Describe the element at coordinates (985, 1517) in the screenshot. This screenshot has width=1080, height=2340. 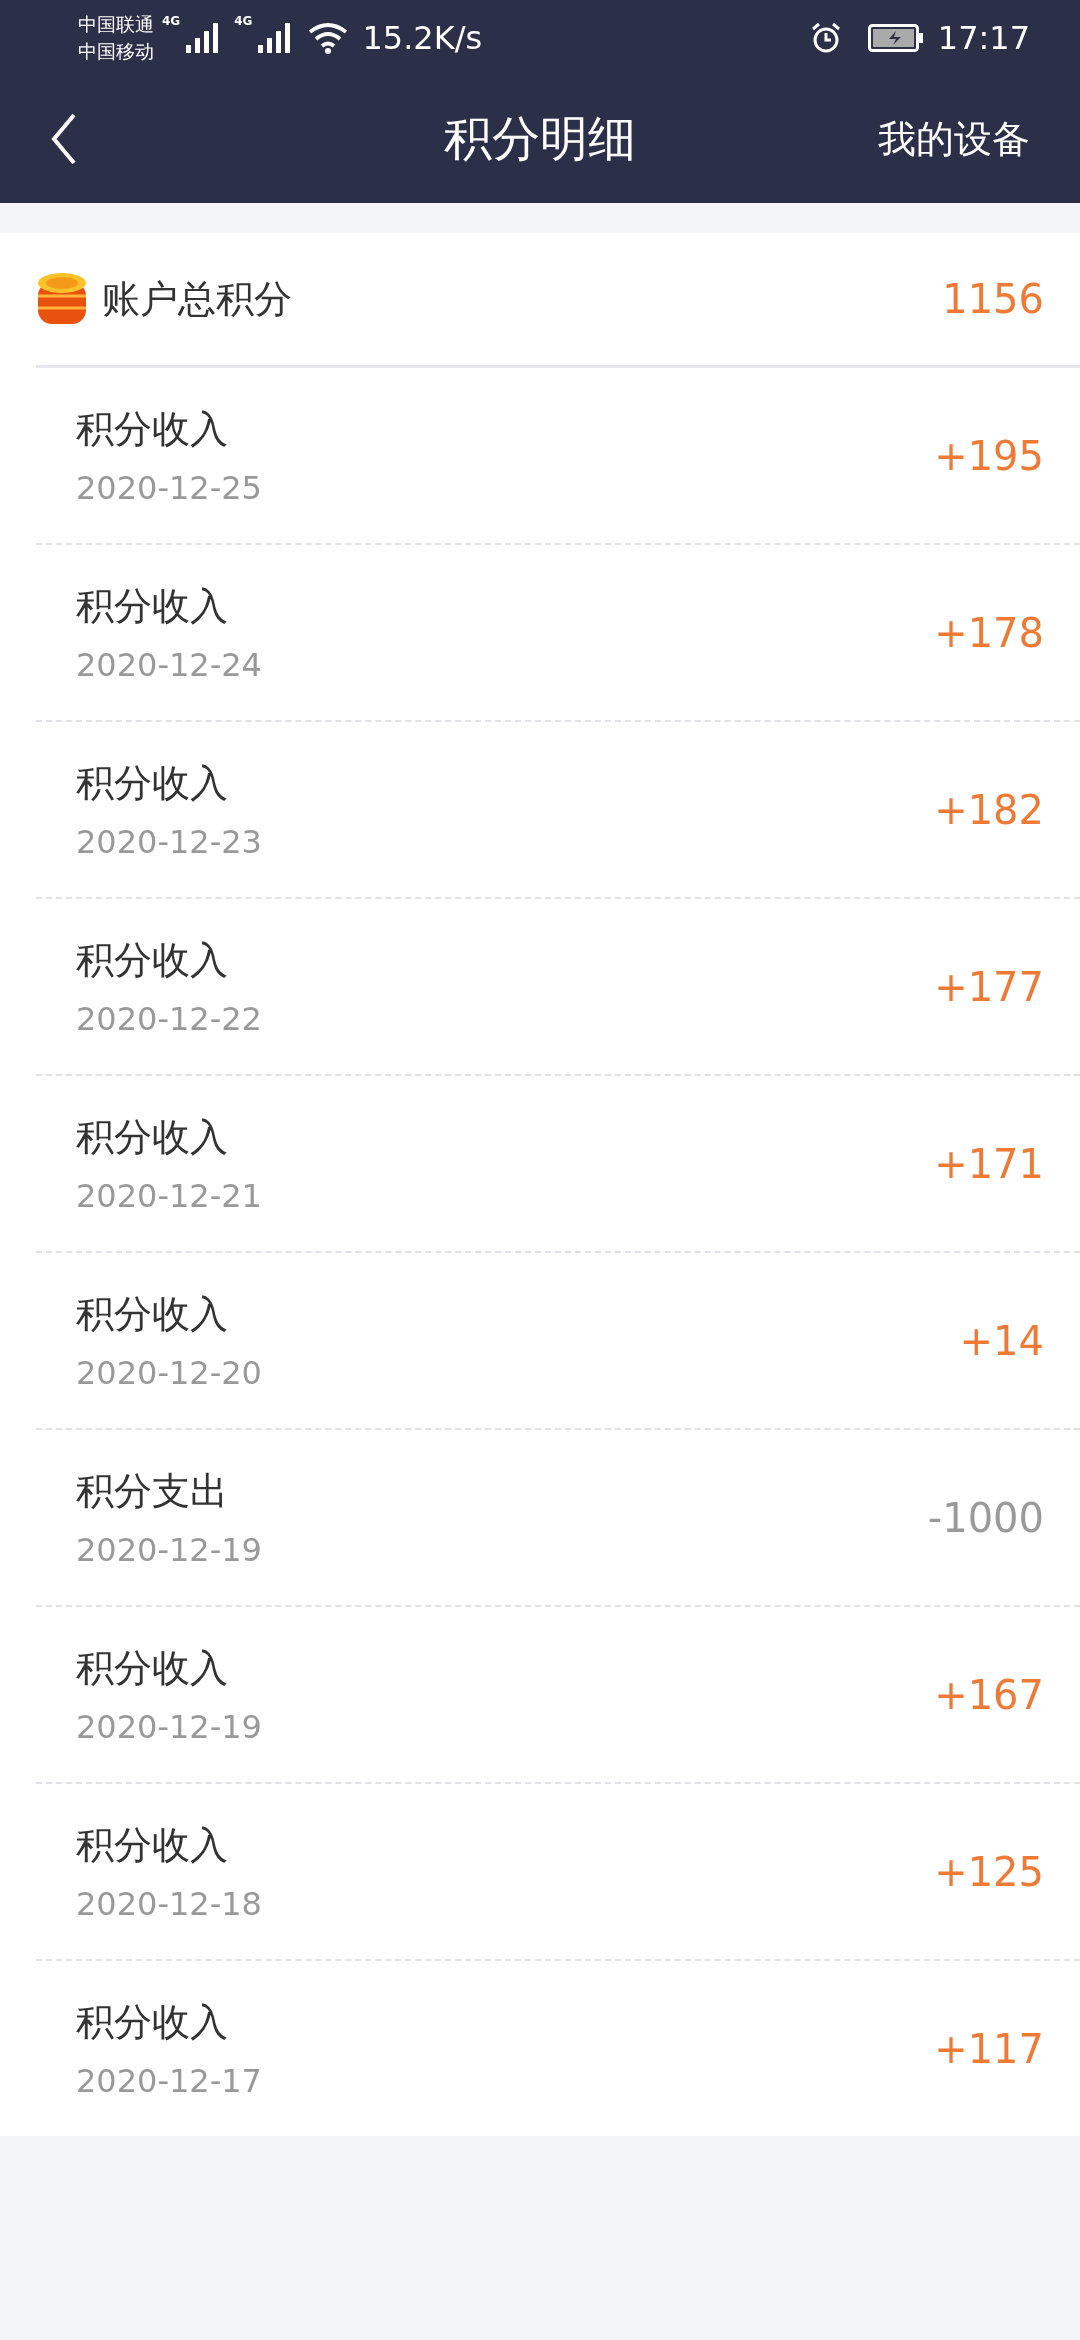
I see `transaction-amount: -1000` at that location.